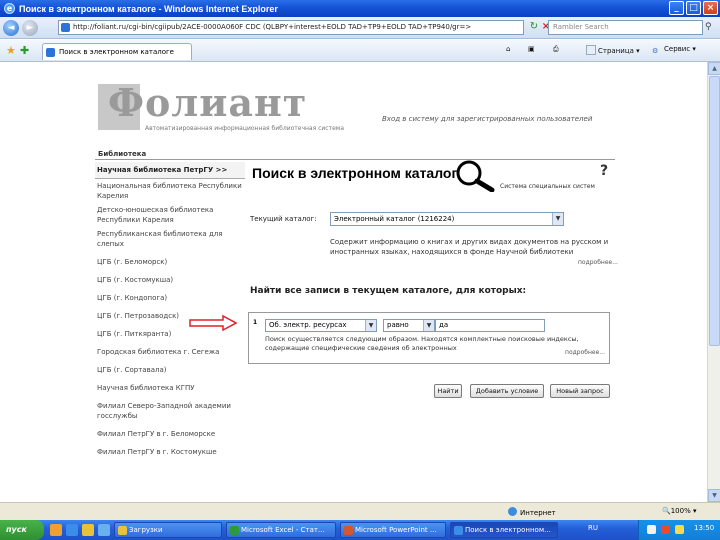 This screenshot has width=720, height=540. Describe the element at coordinates (655, 51) in the screenshot. I see `gear-icon: ⚙` at that location.